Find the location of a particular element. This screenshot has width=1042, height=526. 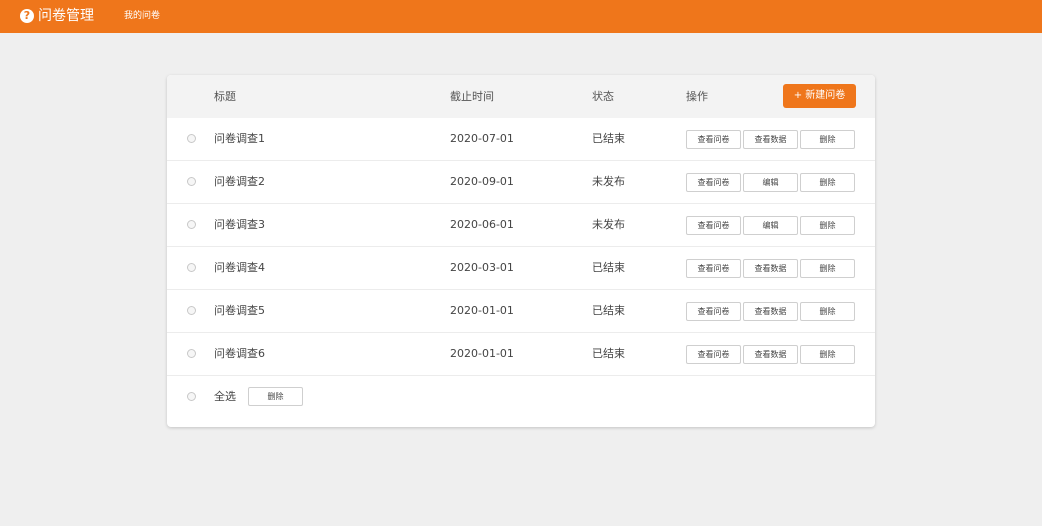

row-title: 问卷调查1 is located at coordinates (239, 138).